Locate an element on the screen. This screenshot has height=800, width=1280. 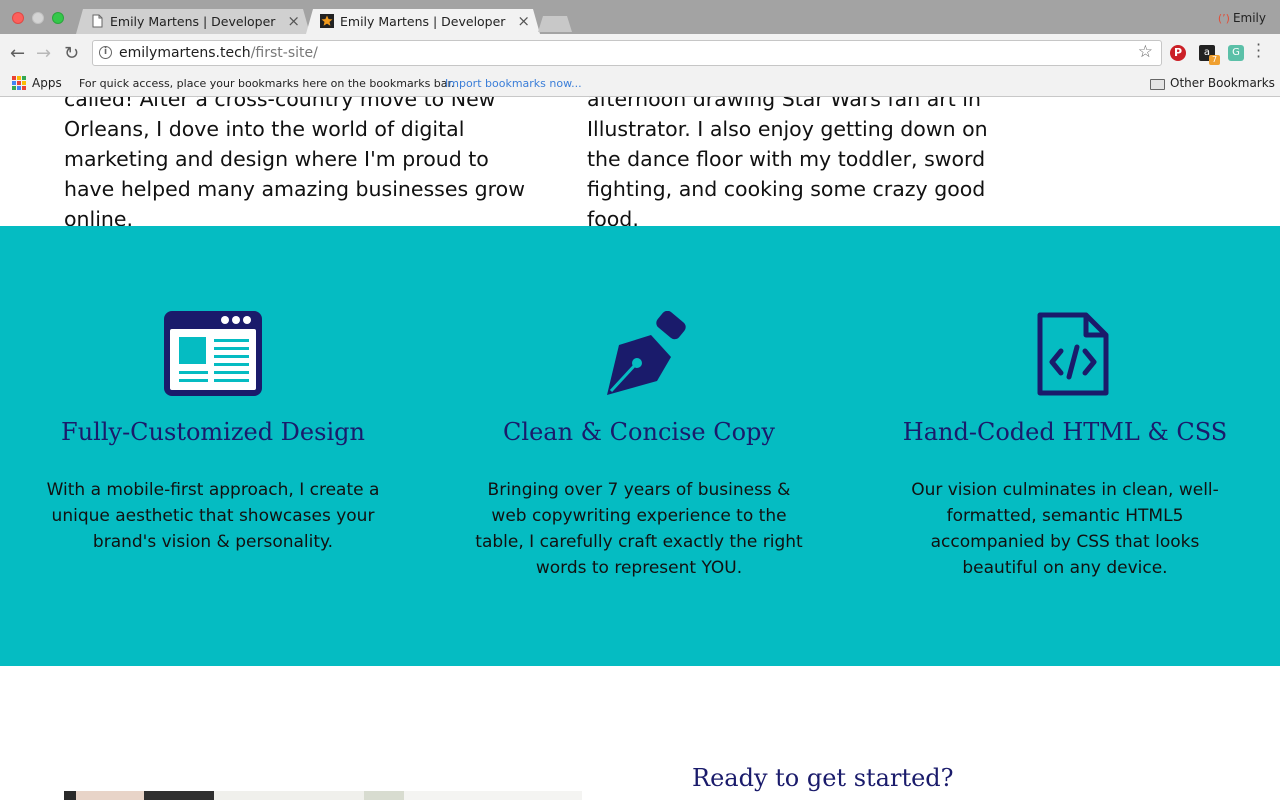
apps-grid-icon is located at coordinates (19, 83).